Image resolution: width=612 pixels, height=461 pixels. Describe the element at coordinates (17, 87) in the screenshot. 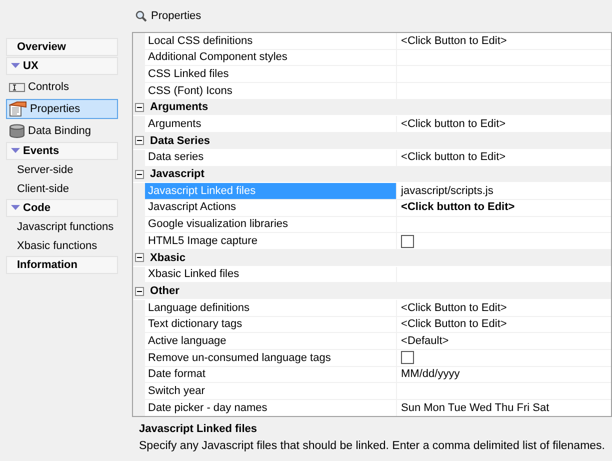

I see `text-field-icon` at that location.